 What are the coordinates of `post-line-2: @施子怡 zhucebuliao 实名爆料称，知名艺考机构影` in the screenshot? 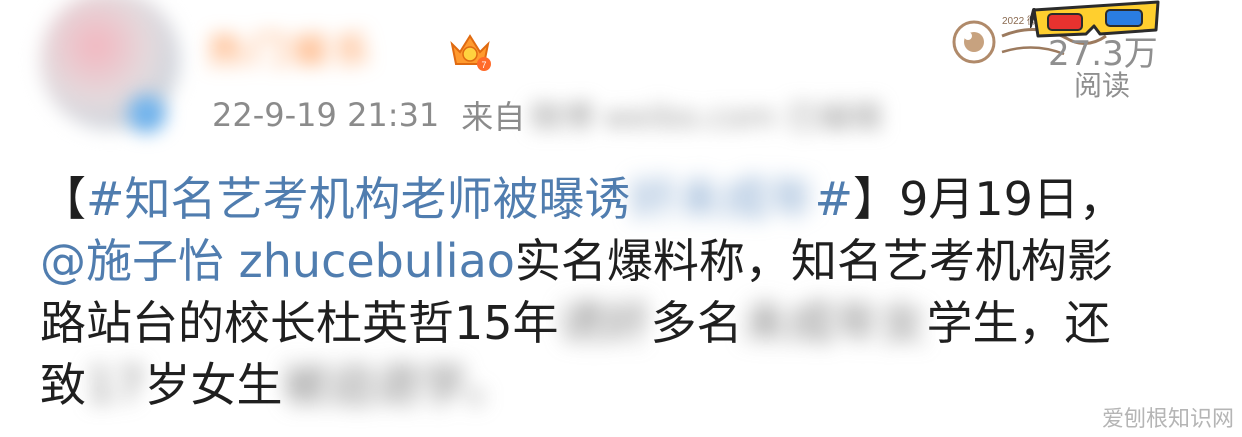 It's located at (630, 261).